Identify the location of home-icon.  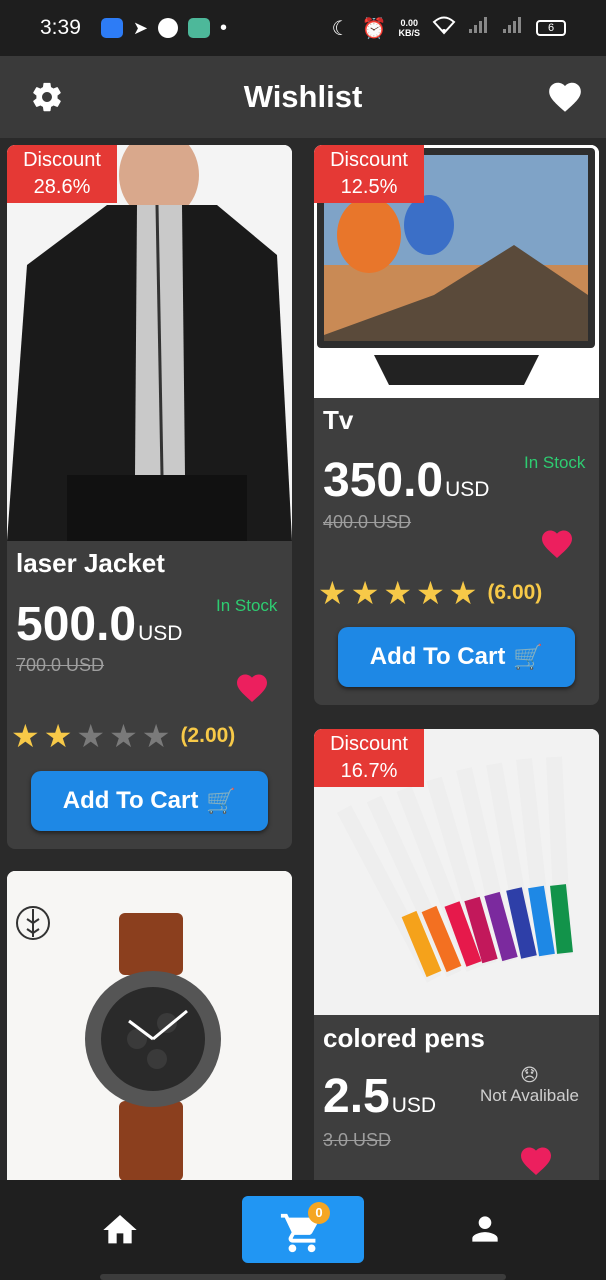
(120, 1229).